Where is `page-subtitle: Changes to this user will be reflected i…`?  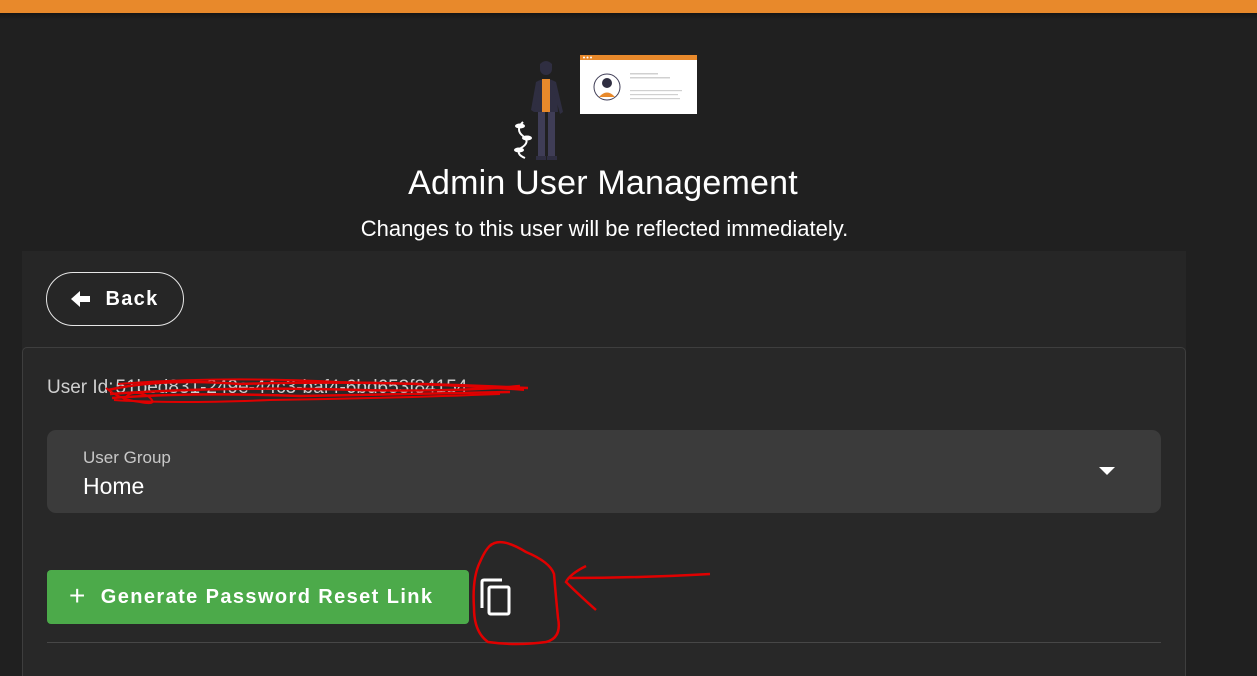 page-subtitle: Changes to this user will be reflected i… is located at coordinates (604, 228).